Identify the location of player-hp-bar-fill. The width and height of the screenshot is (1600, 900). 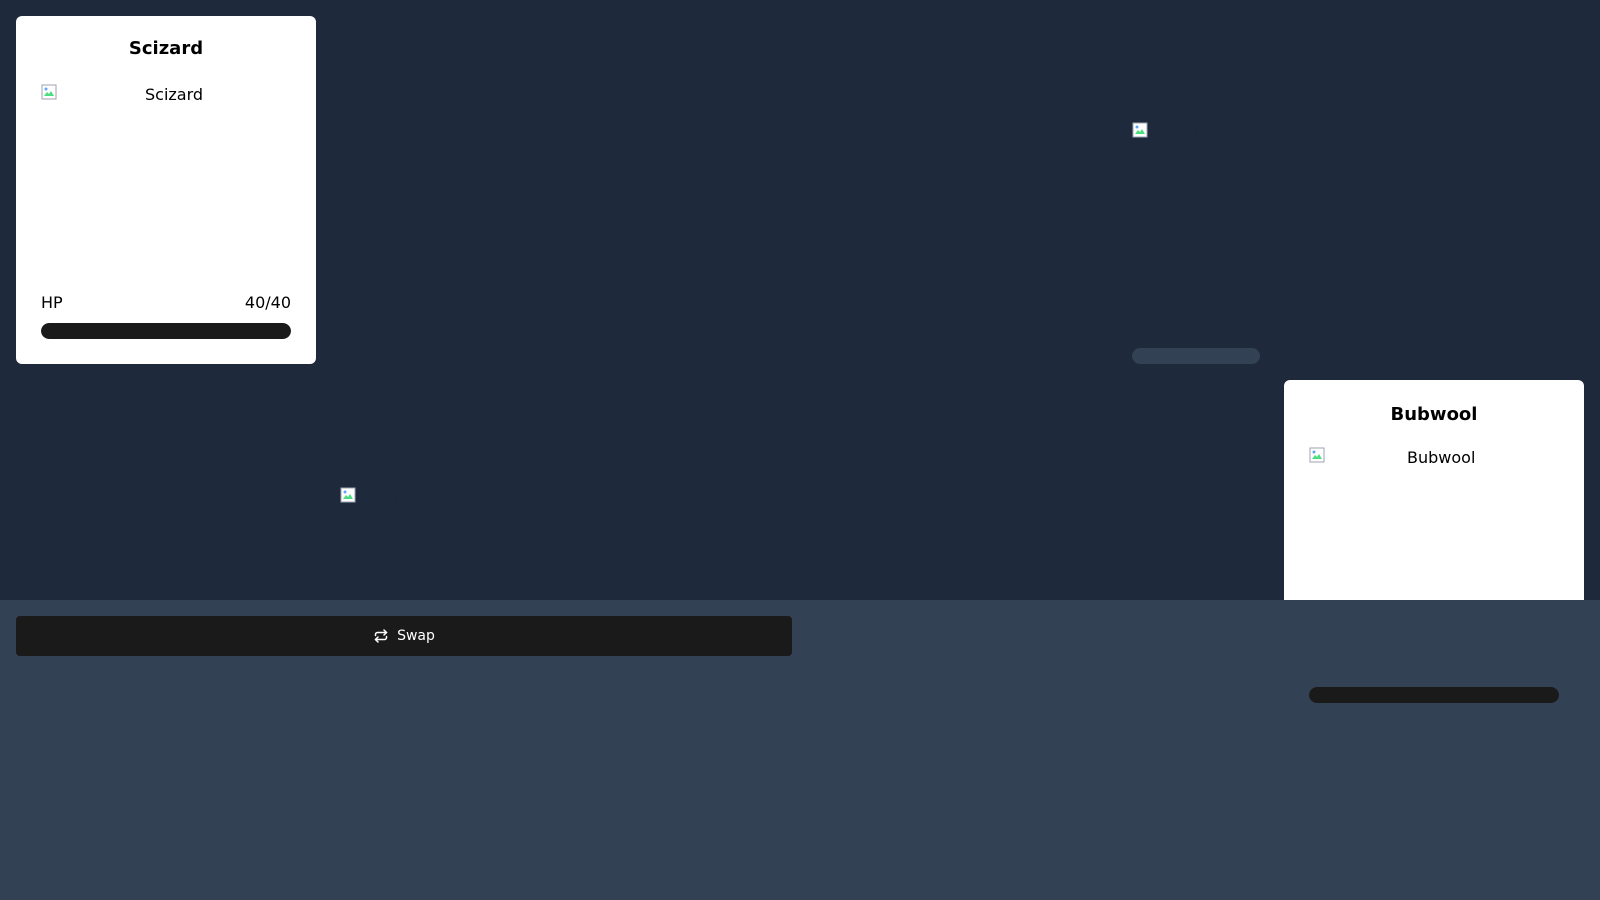
(166, 331).